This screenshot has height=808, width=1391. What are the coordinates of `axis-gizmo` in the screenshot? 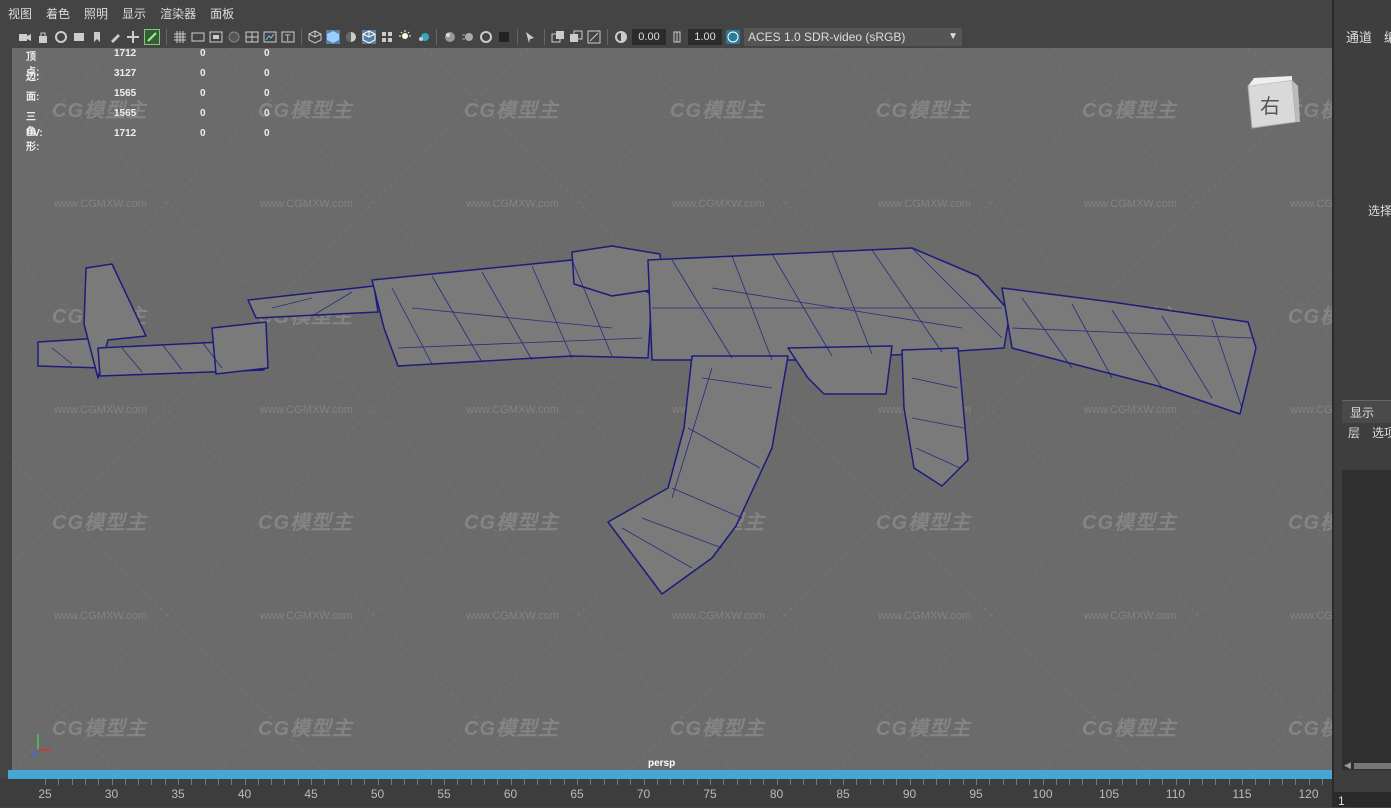 It's located at (41, 745).